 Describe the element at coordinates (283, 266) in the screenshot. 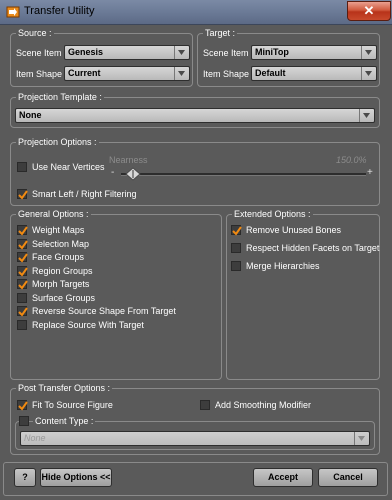

I see `option-label: Merge Hierarchies` at that location.